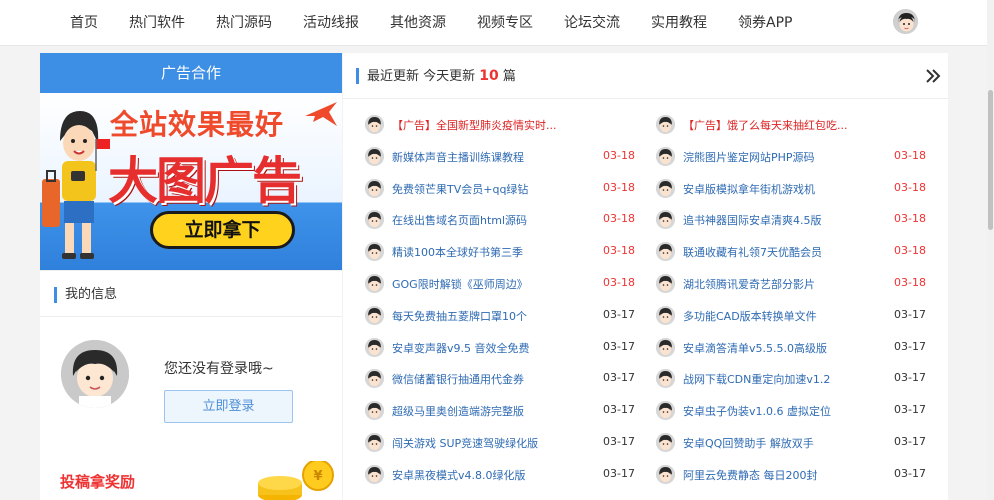 This screenshot has width=994, height=500. I want to click on list-item-title: 免费领芒果TV会员+qq绿钻, so click(460, 189).